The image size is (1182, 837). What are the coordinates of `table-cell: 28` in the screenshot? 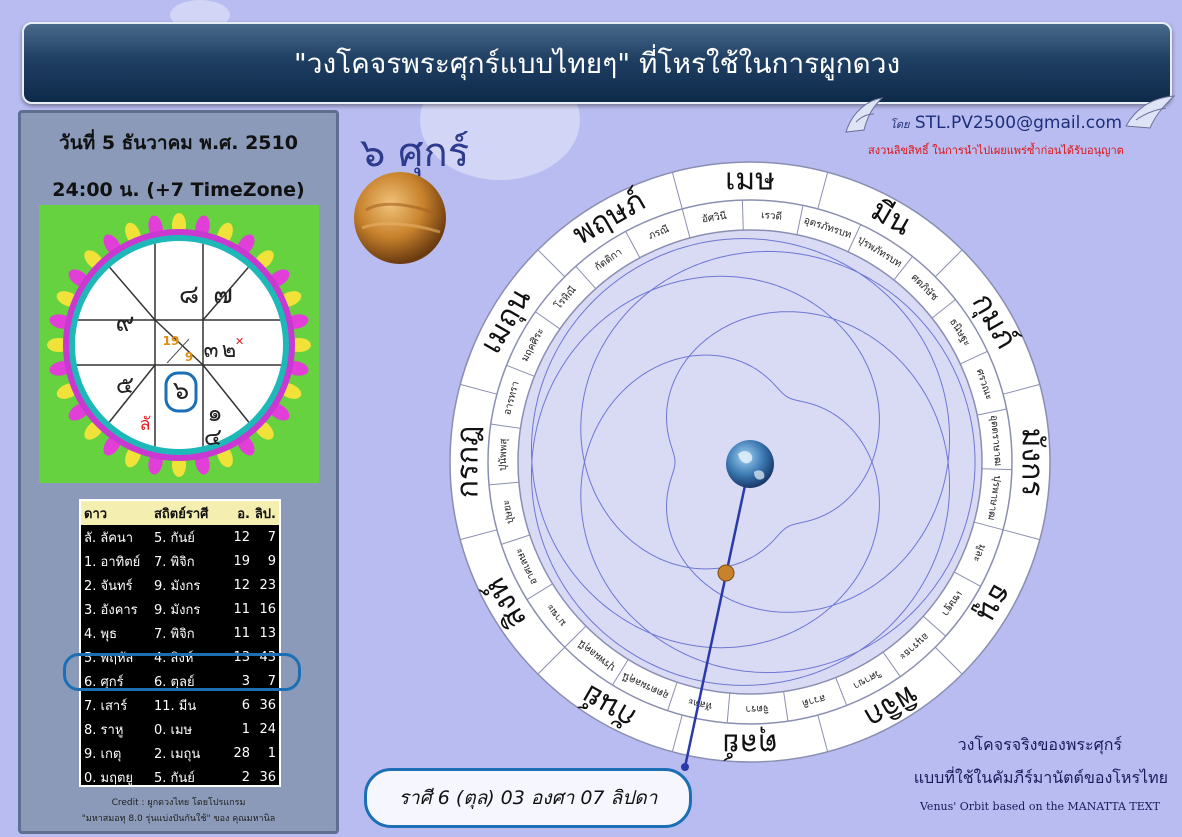 It's located at (241, 753).